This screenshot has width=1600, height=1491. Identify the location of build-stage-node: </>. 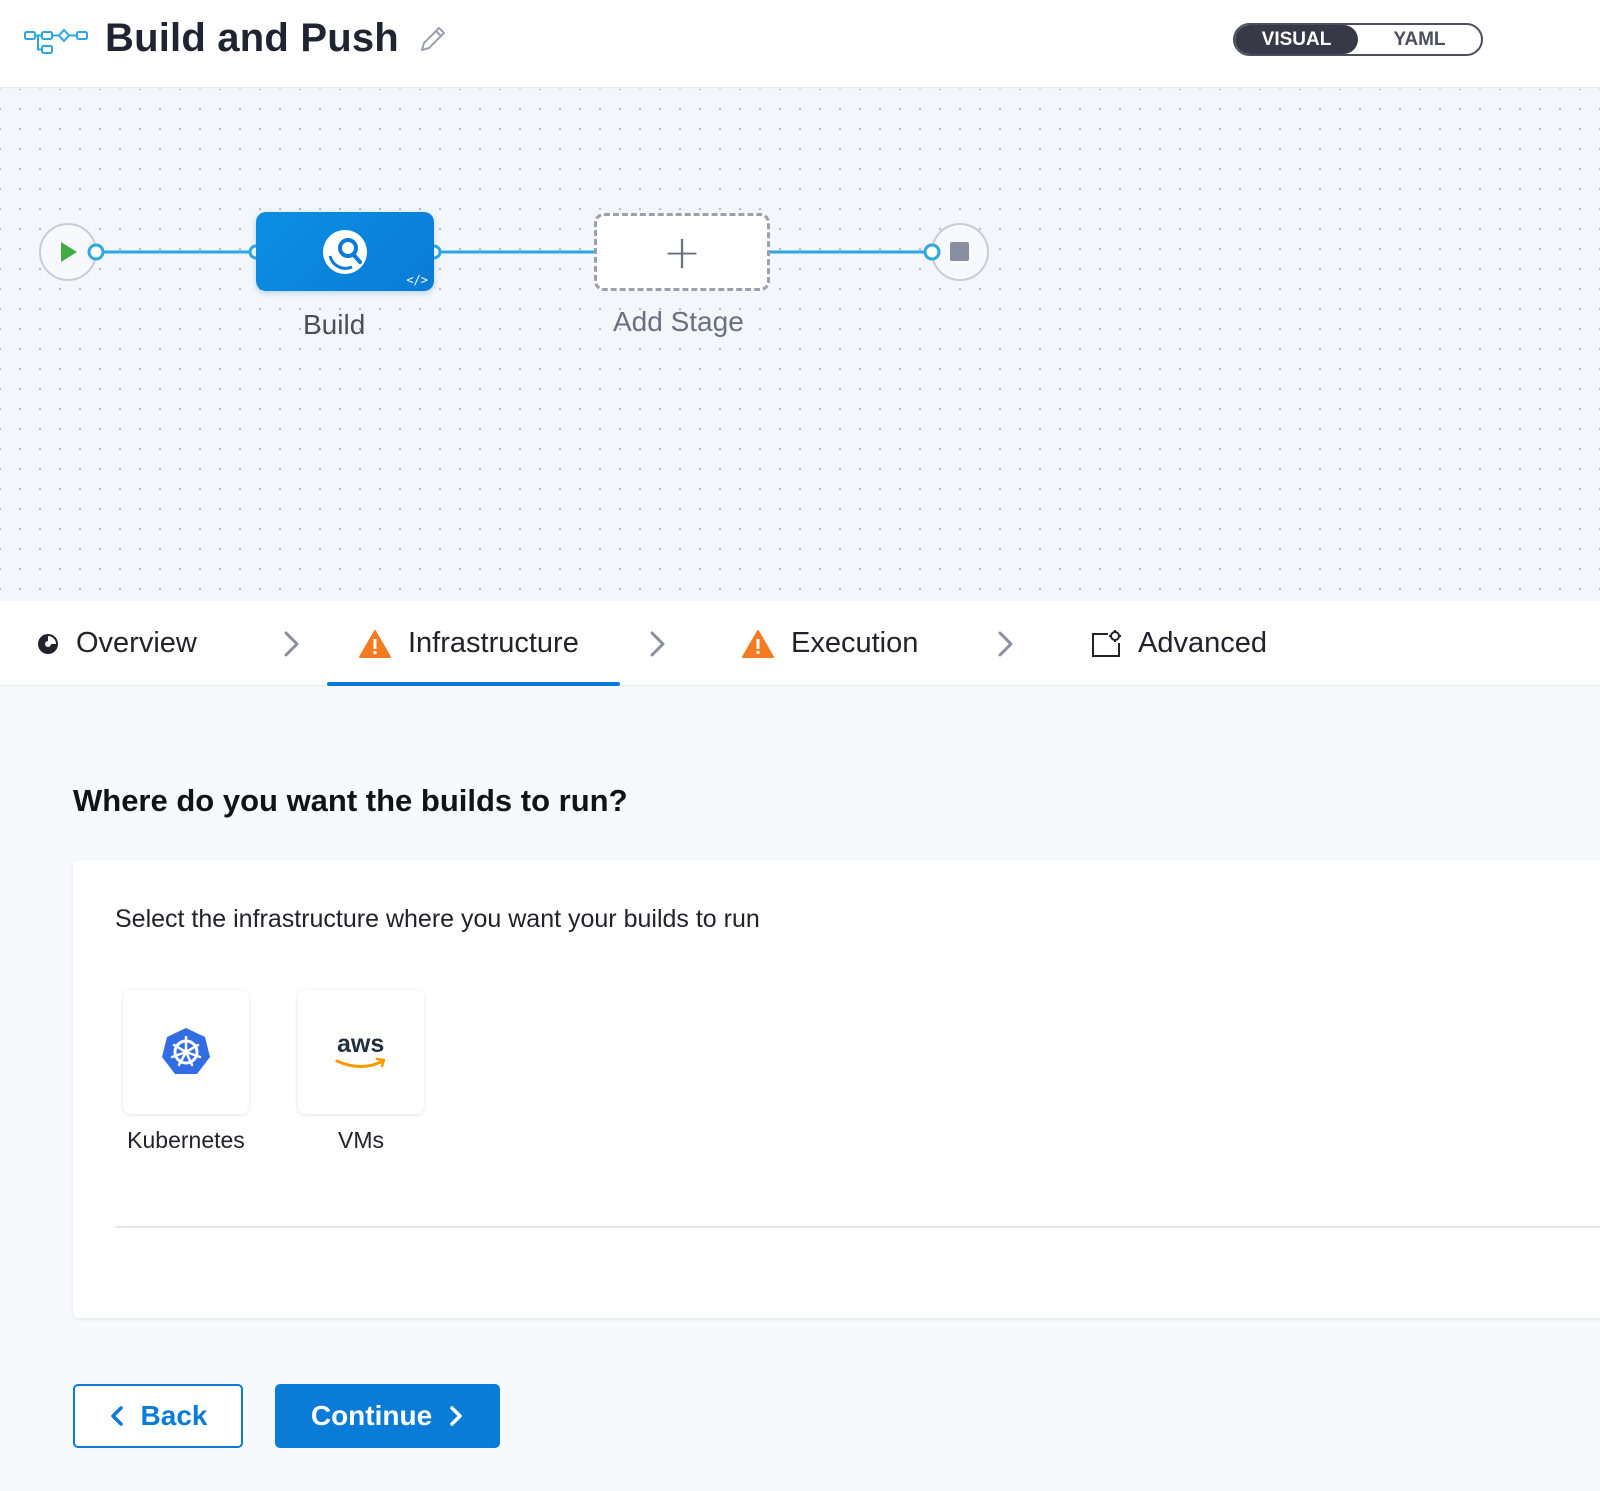
(345, 251).